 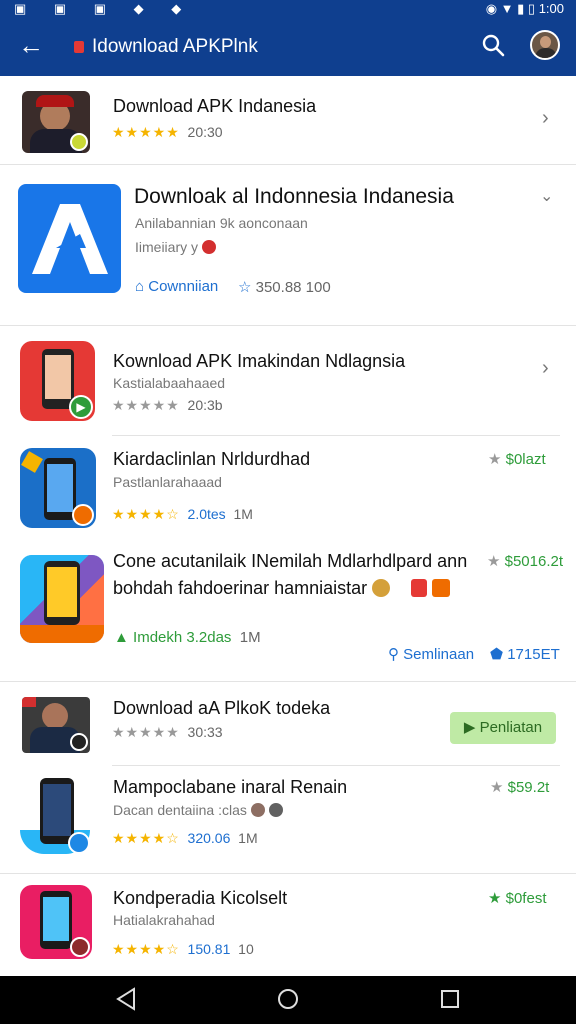 I want to click on back-arrow-icon: ←, so click(x=31, y=45).